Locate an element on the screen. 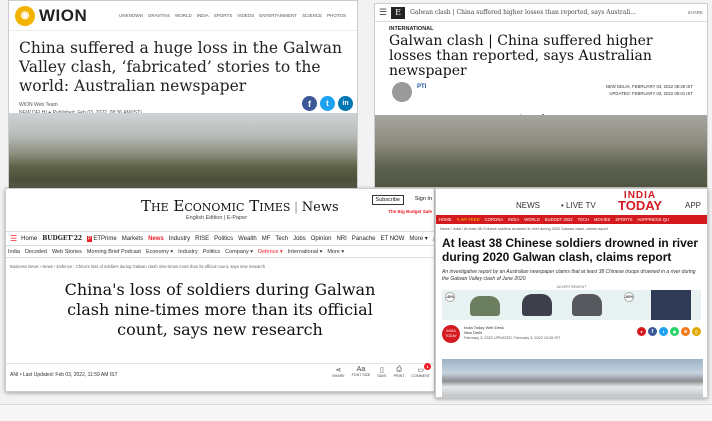 Image resolution: width=712 pixels, height=421 pixels. et-subnav-item: Morning Brief Podcast is located at coordinates (114, 252).